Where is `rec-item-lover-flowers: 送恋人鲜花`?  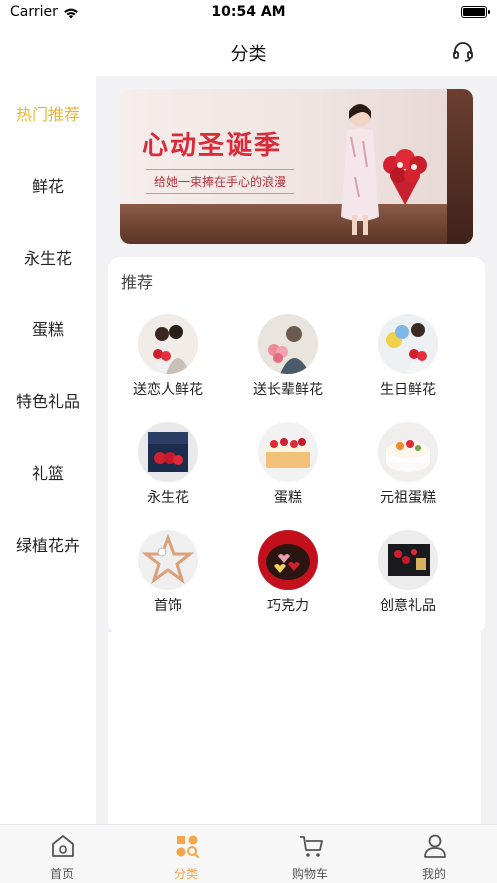
rec-item-lover-flowers: 送恋人鲜花 is located at coordinates (168, 364).